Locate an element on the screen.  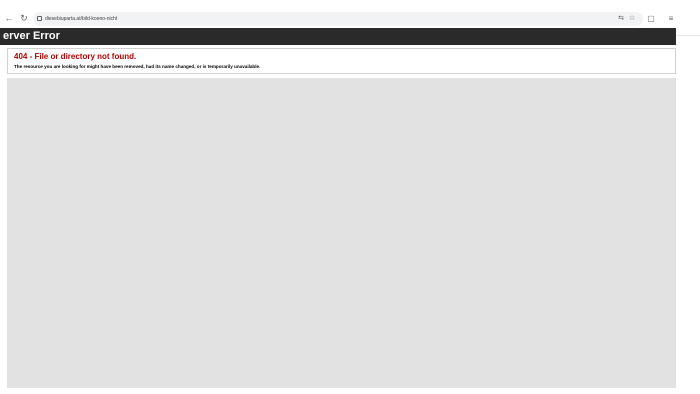
reload-icon: ↻ is located at coordinates (24, 17).